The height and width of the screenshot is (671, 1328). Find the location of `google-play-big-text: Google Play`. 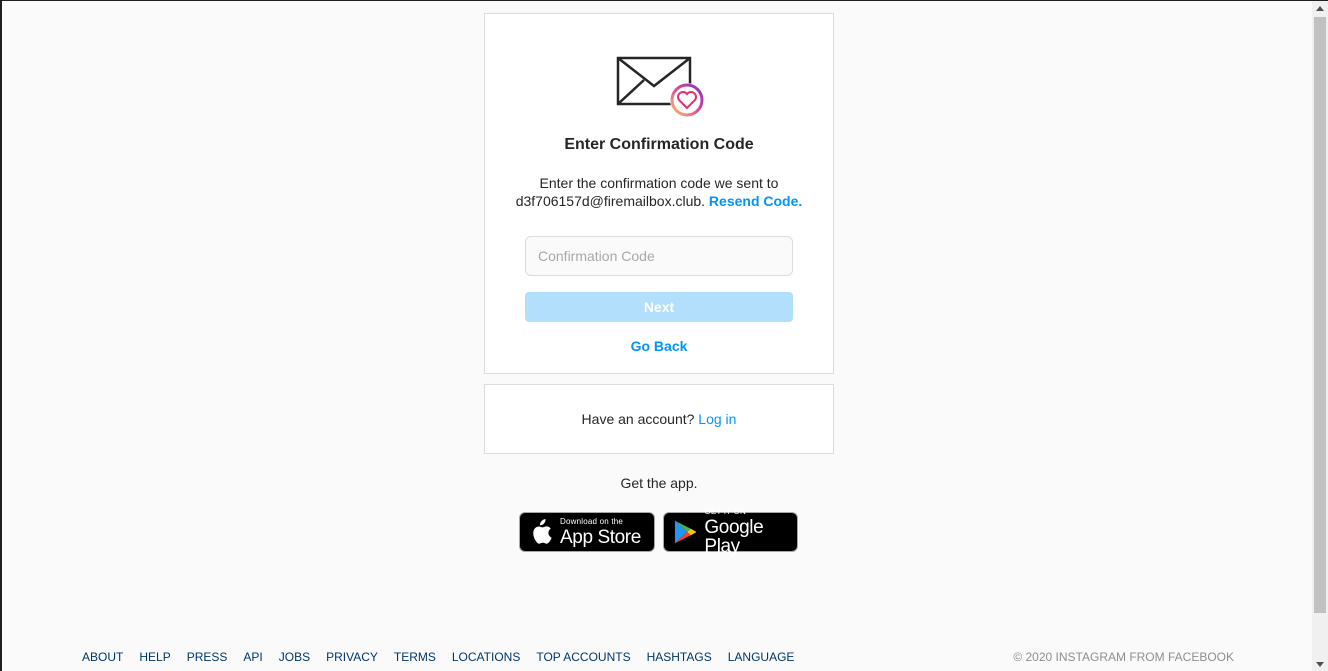

google-play-big-text: Google Play is located at coordinates (734, 537).